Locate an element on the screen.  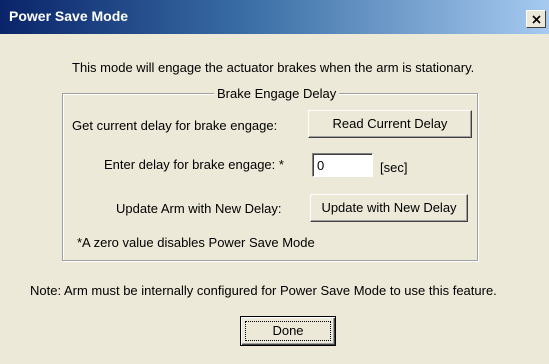
close-icon is located at coordinates (536, 19).